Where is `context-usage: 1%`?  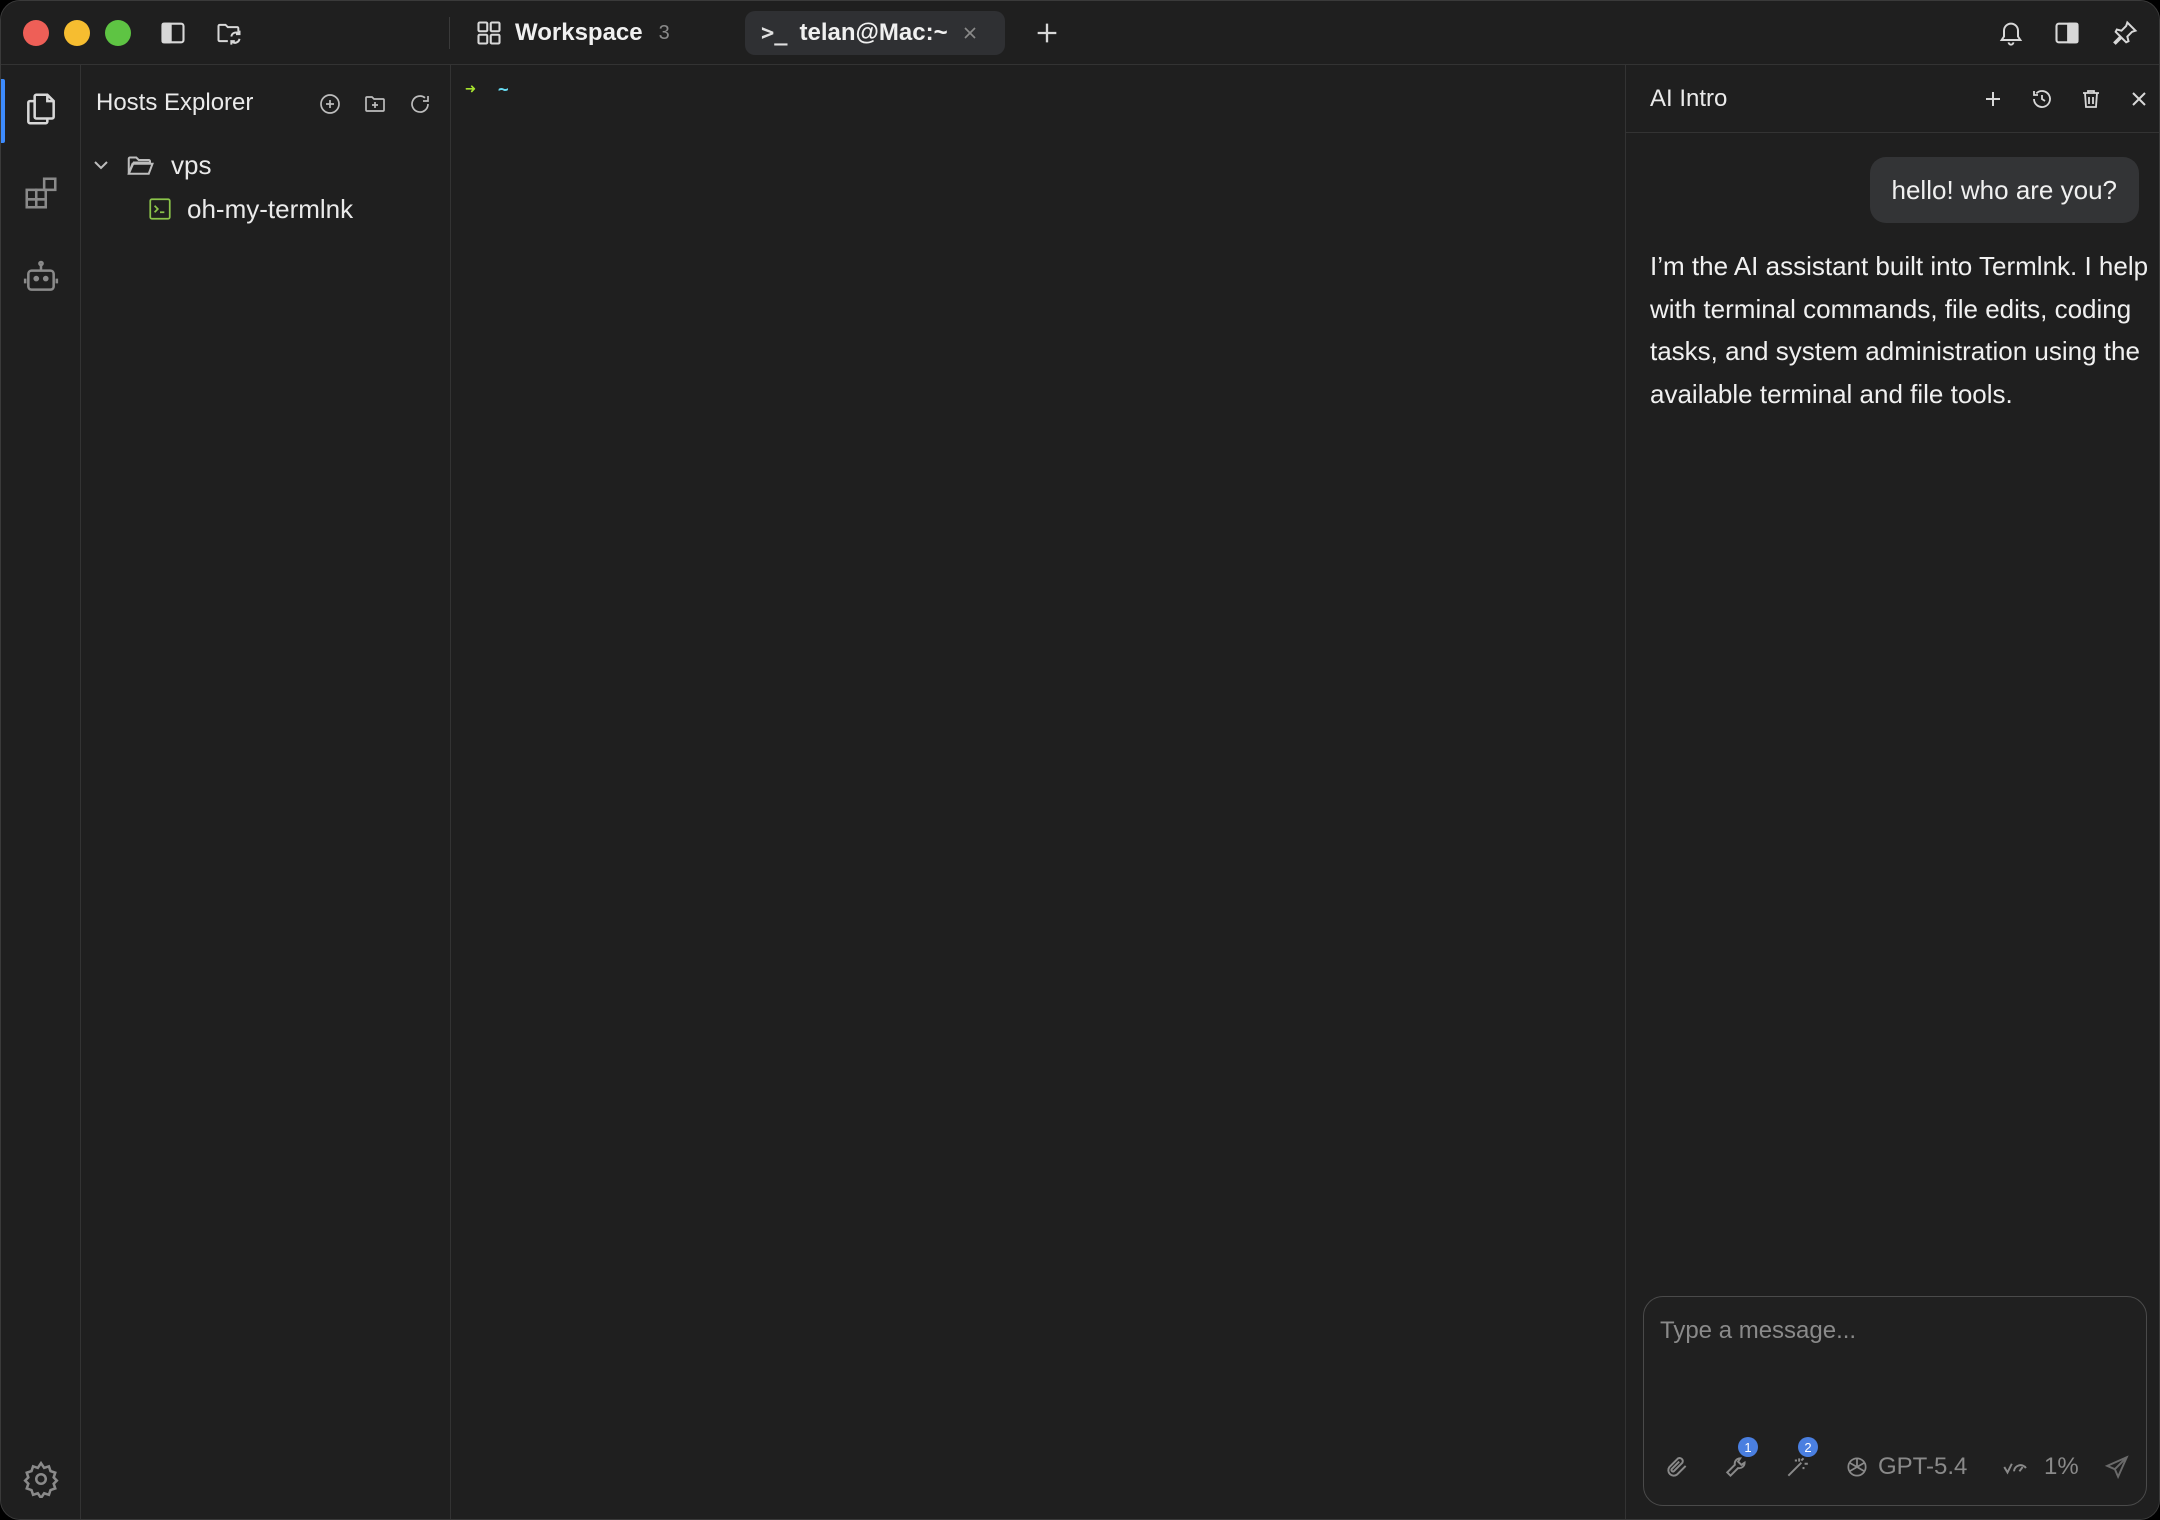 context-usage: 1% is located at coordinates (2037, 1467).